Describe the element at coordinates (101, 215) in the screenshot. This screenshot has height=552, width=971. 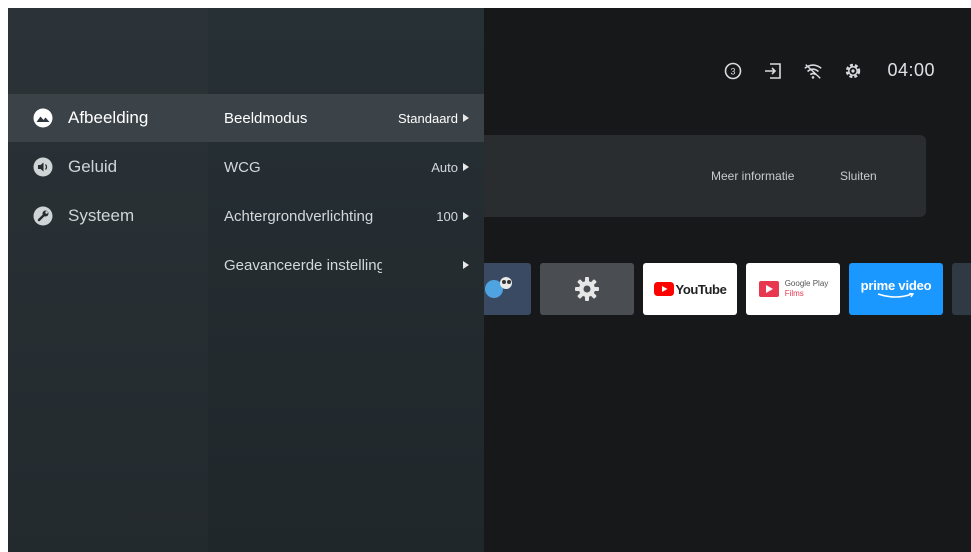
I see `category-label: Systeem` at that location.